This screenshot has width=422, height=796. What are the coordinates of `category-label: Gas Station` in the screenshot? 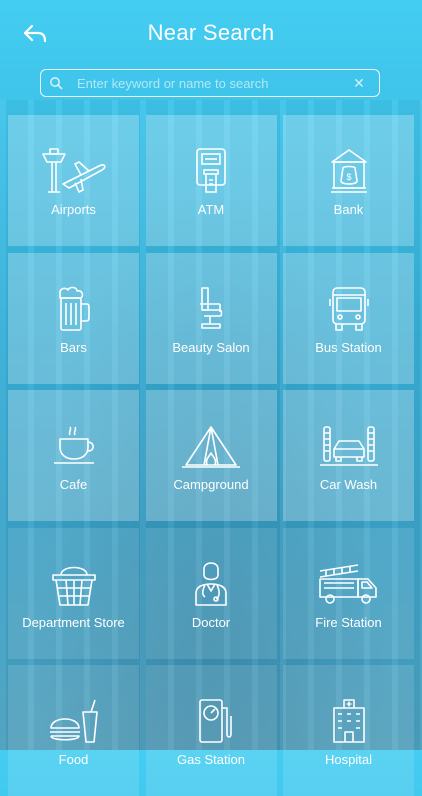 It's located at (211, 759).